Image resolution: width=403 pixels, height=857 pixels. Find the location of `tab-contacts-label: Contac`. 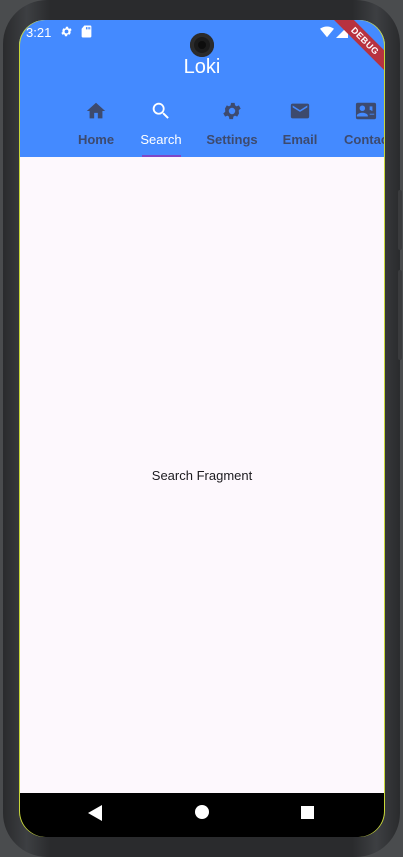

tab-contacts-label: Contac is located at coordinates (364, 139).